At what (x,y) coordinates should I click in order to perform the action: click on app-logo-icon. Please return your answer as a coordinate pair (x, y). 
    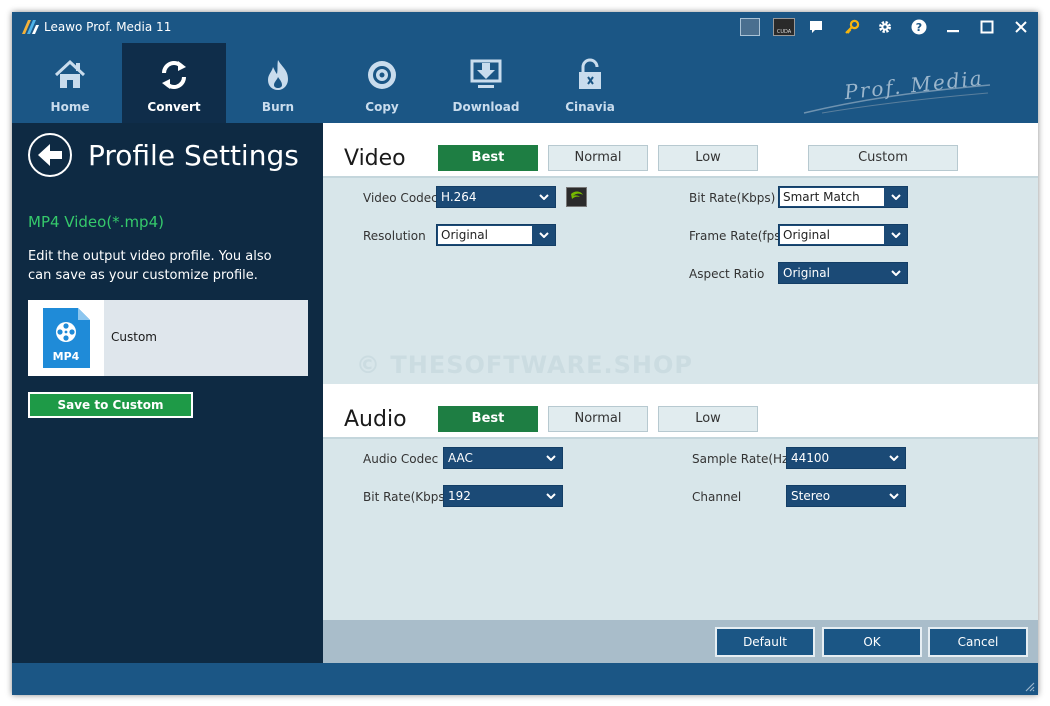
    Looking at the image, I should click on (30, 27).